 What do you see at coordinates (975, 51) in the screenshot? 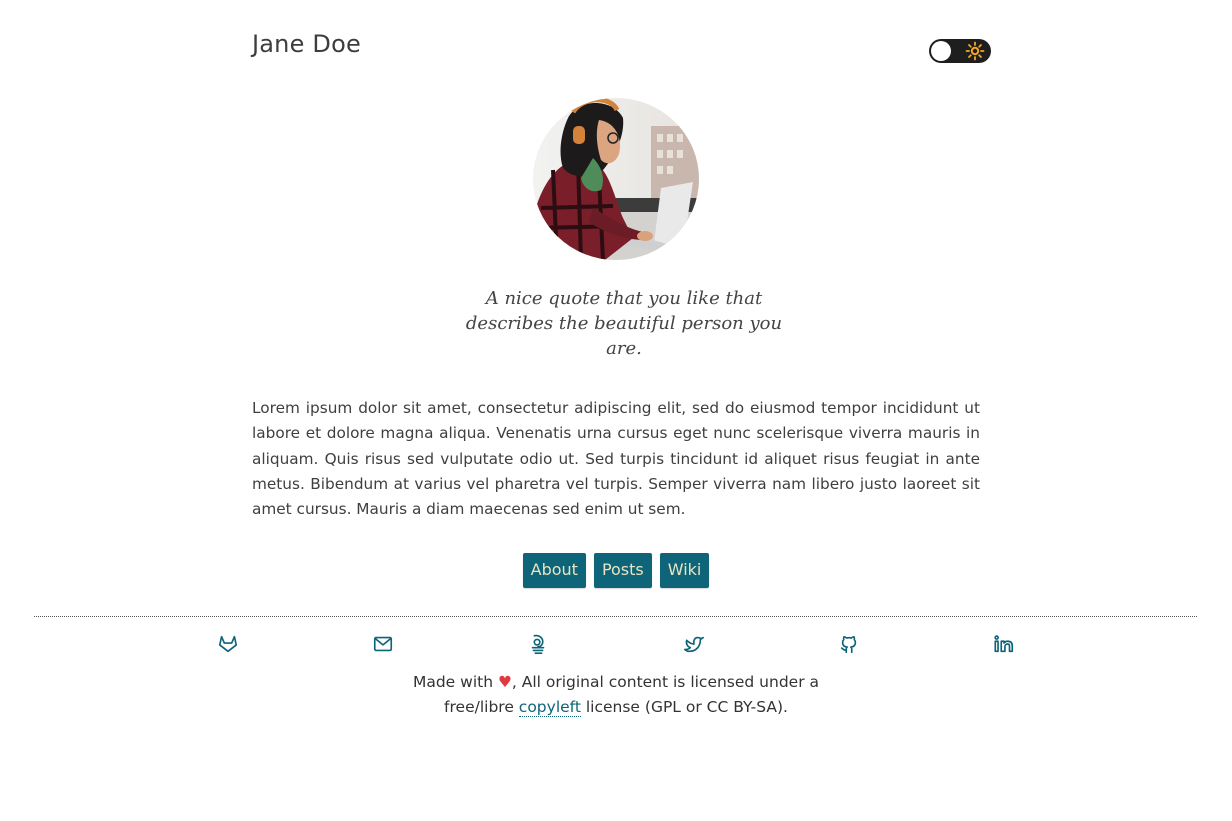
I see `sun-icon` at bounding box center [975, 51].